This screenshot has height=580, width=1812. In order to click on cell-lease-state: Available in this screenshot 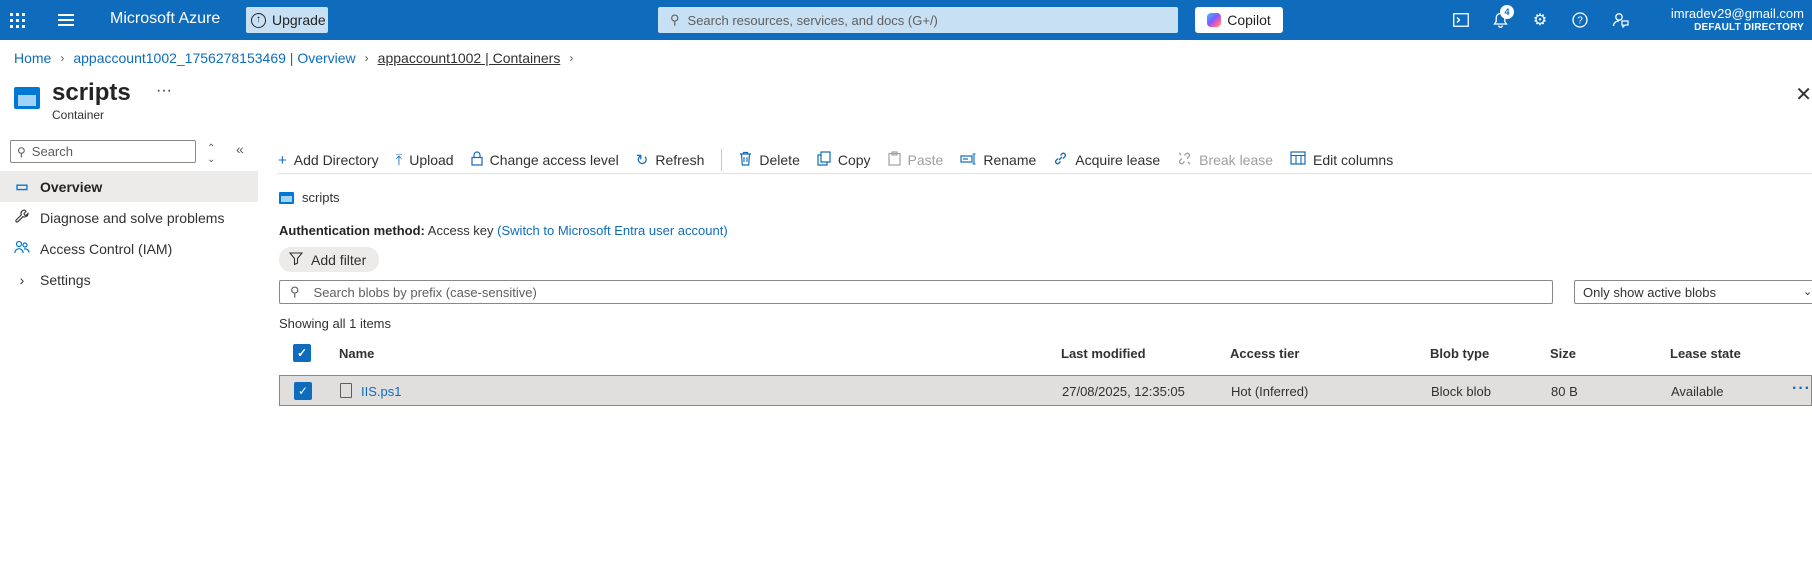, I will do `click(1697, 391)`.